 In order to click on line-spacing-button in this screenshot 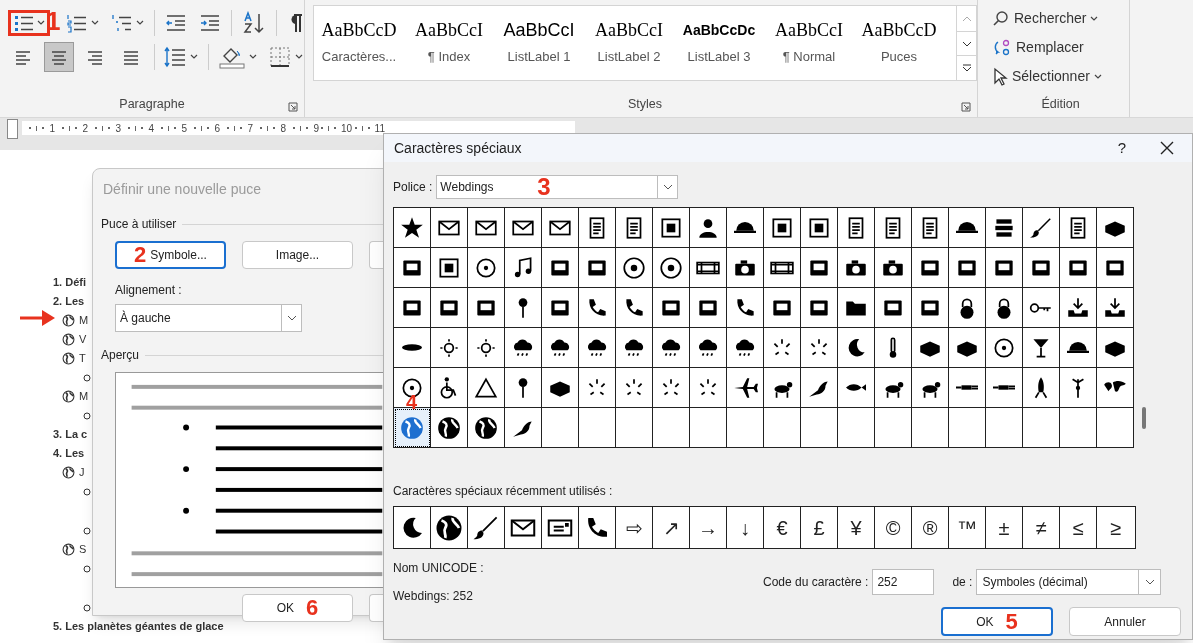, I will do `click(180, 57)`.